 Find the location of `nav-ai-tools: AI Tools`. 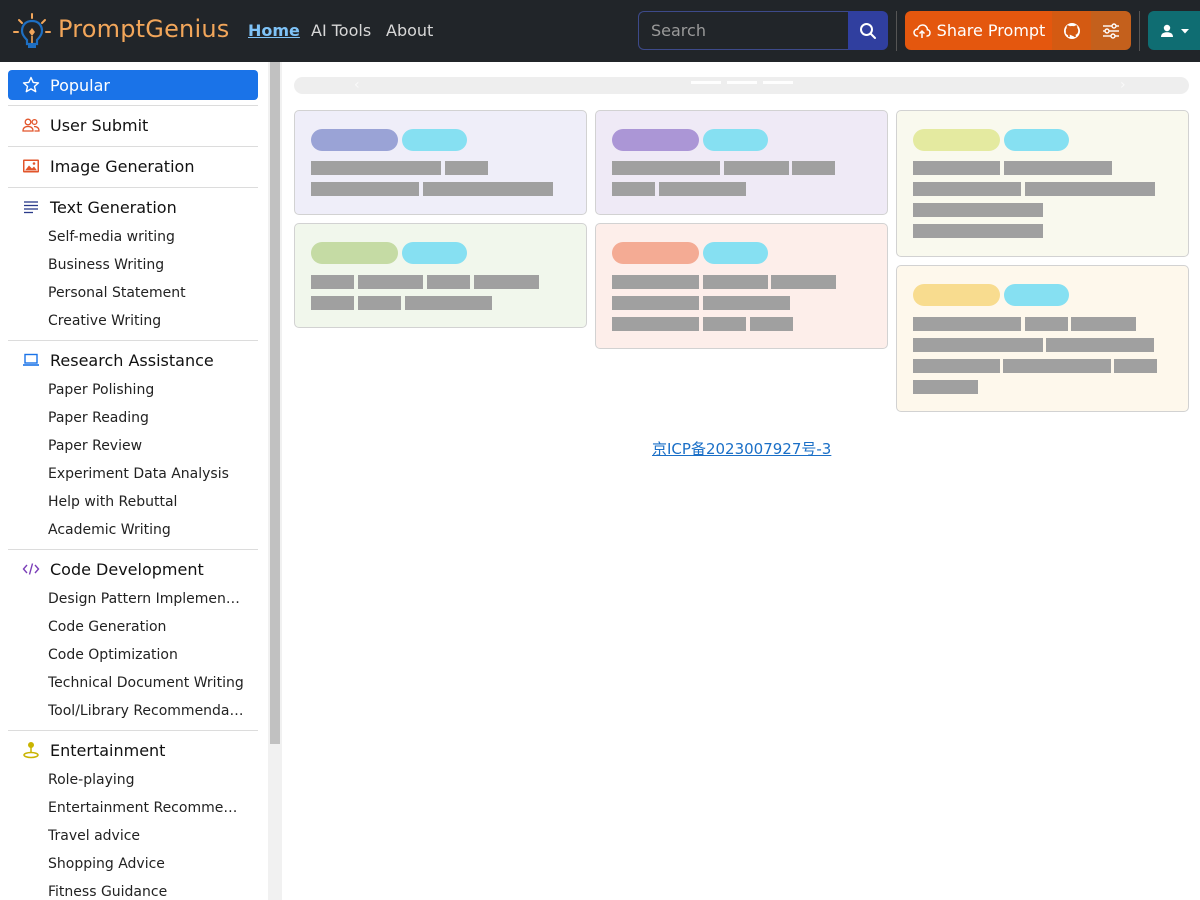

nav-ai-tools: AI Tools is located at coordinates (341, 30).